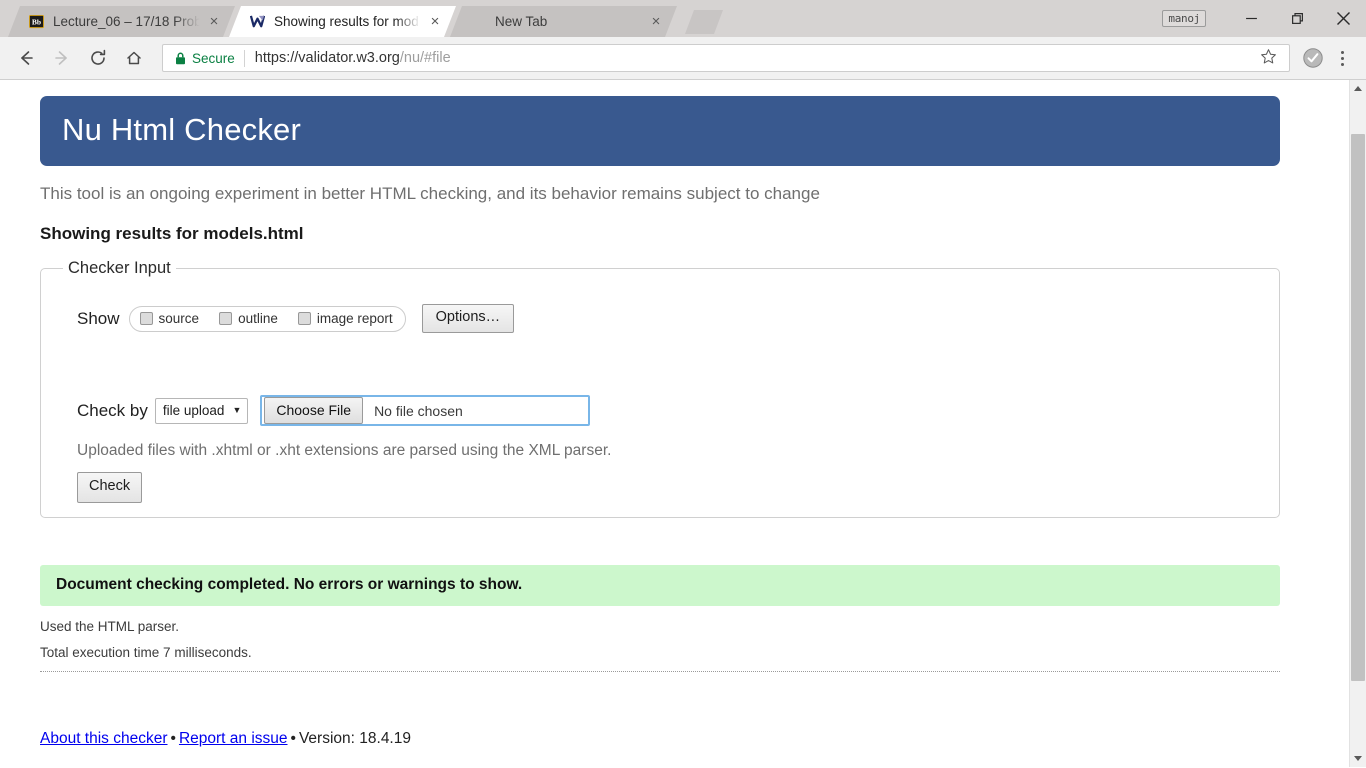  What do you see at coordinates (98, 58) in the screenshot?
I see `reload-icon` at bounding box center [98, 58].